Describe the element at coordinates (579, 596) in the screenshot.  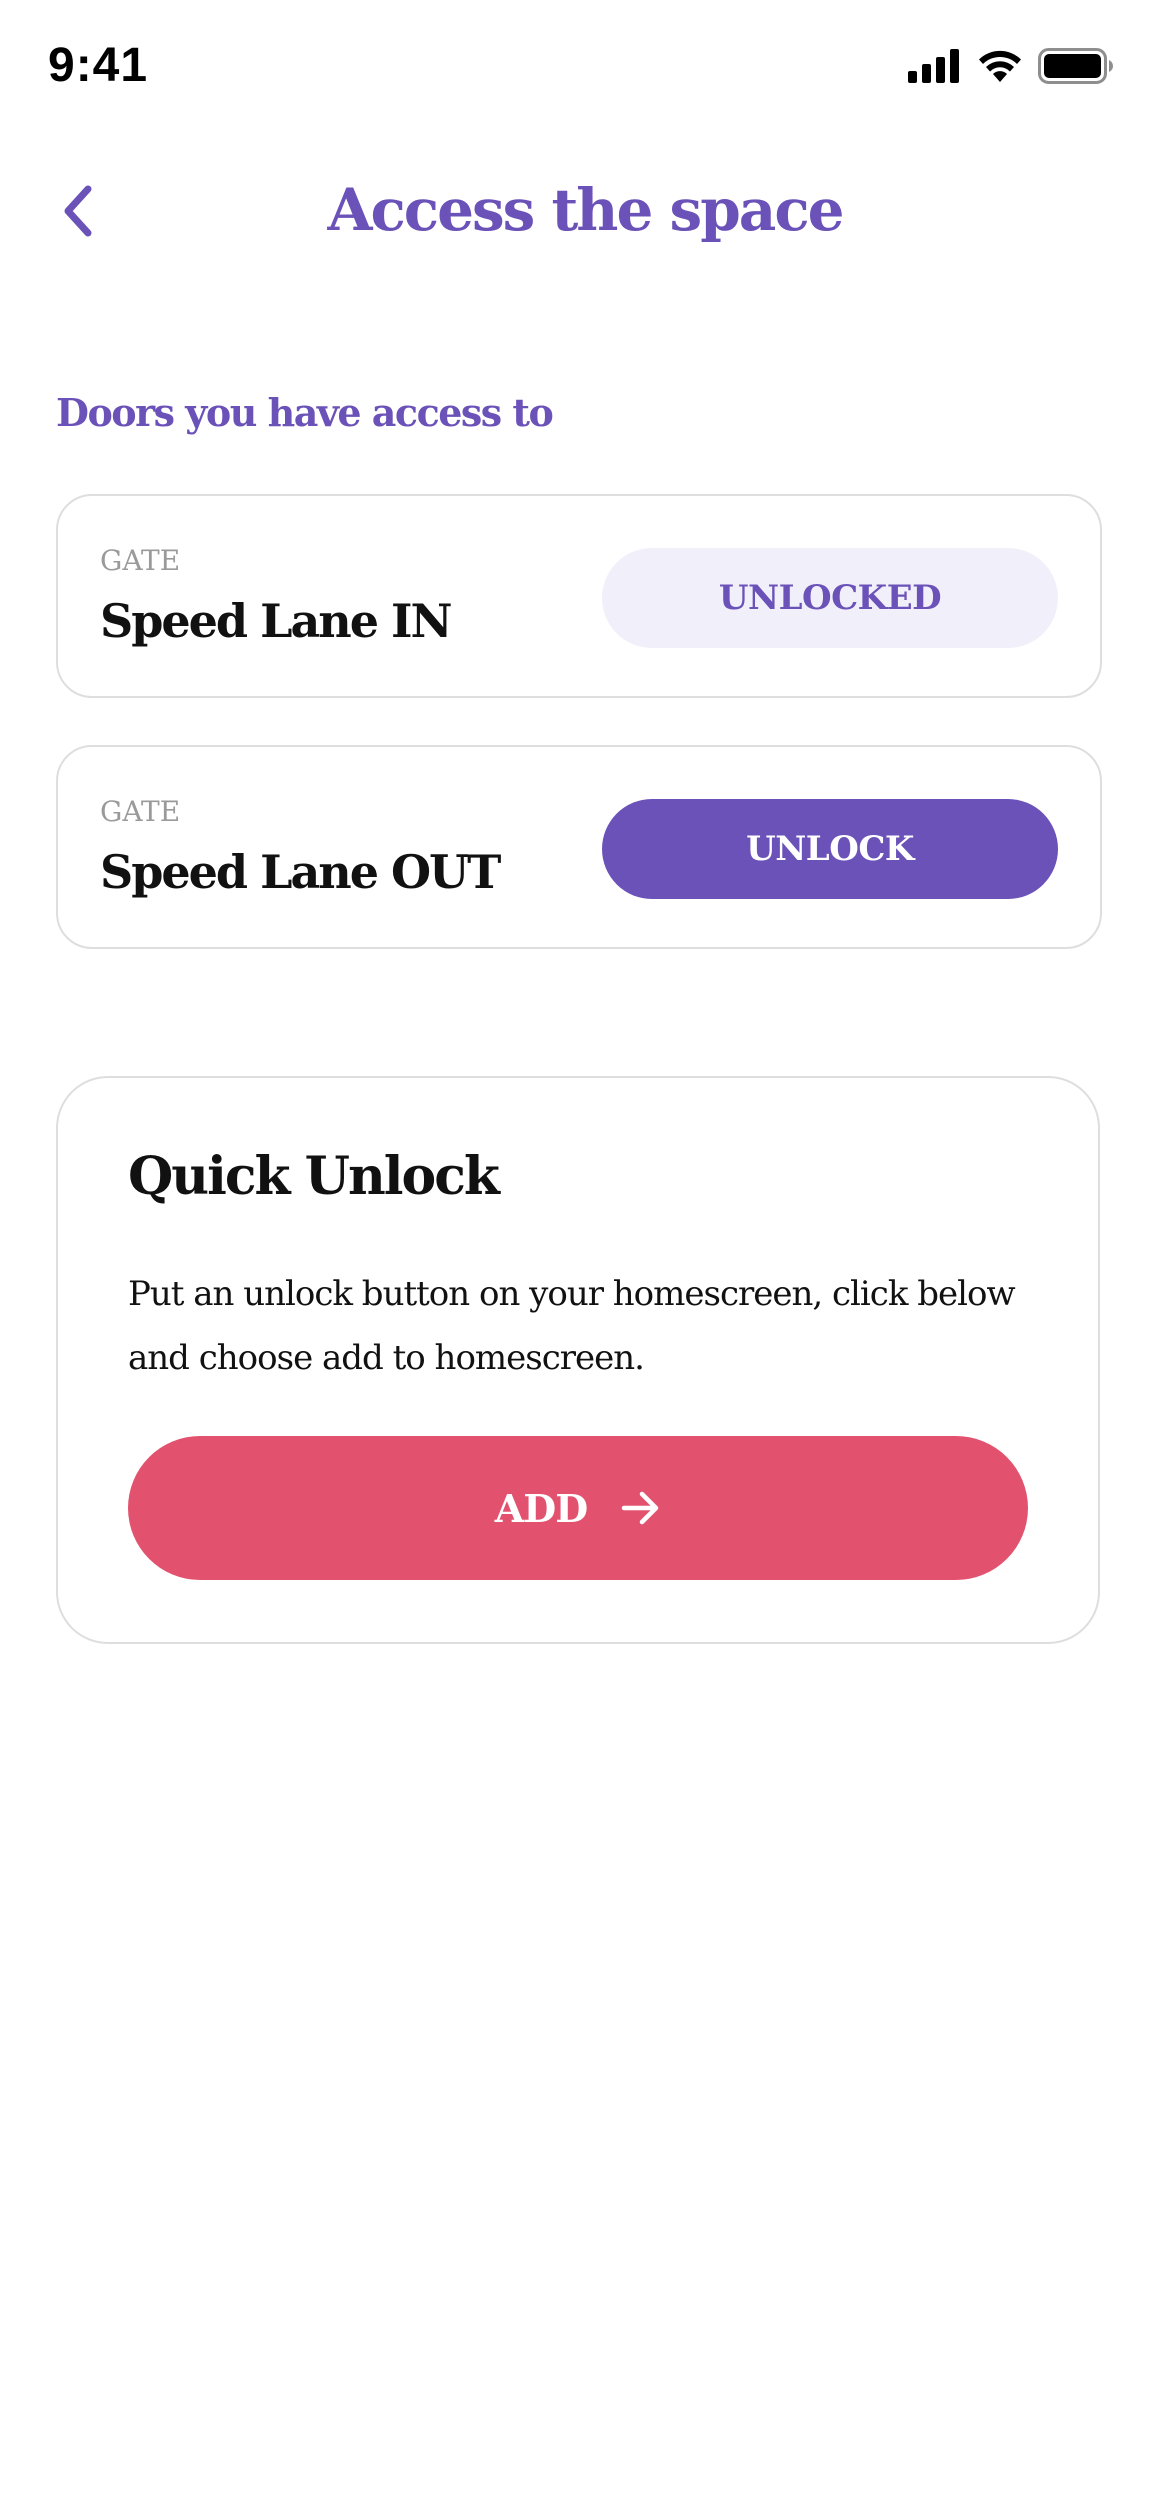
I see `door-card: GATE Speed Lane IN UNLOCKED` at that location.